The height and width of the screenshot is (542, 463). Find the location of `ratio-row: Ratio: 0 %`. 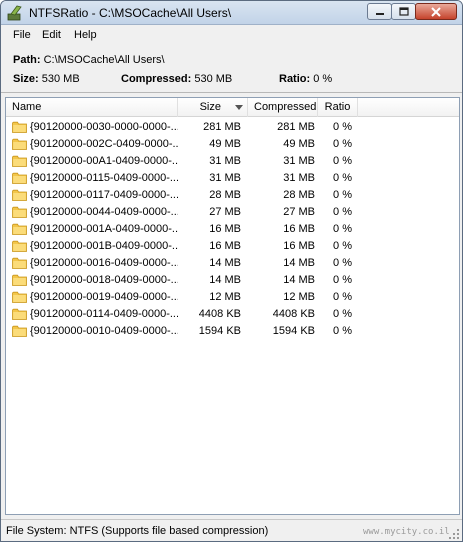

ratio-row: Ratio: 0 % is located at coordinates (305, 79).